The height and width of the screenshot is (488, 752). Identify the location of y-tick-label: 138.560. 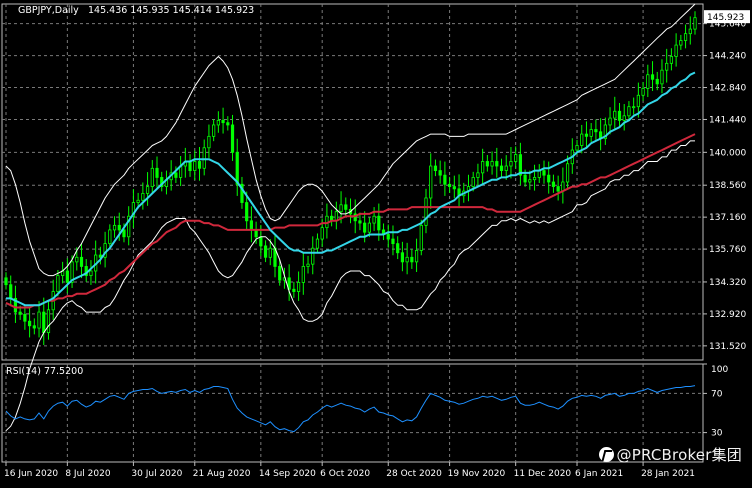
(727, 186).